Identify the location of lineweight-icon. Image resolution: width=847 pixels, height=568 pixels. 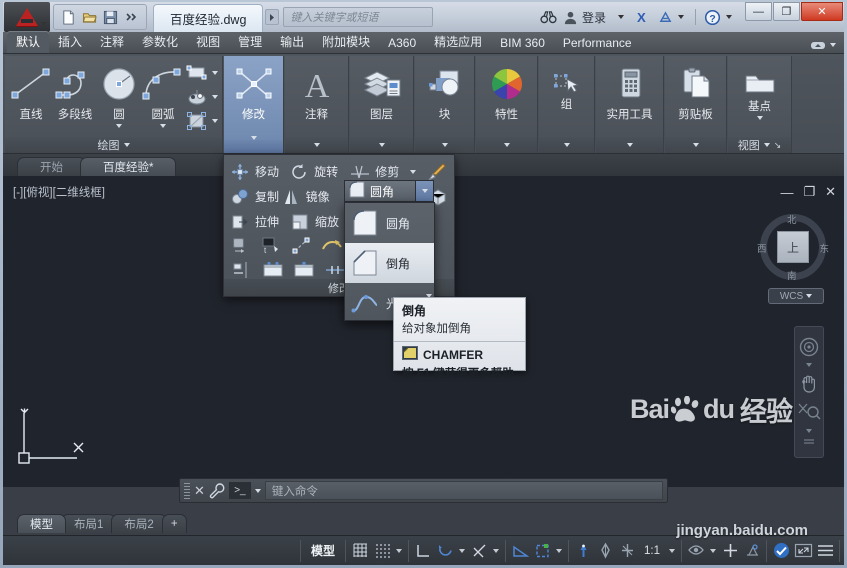
(583, 551).